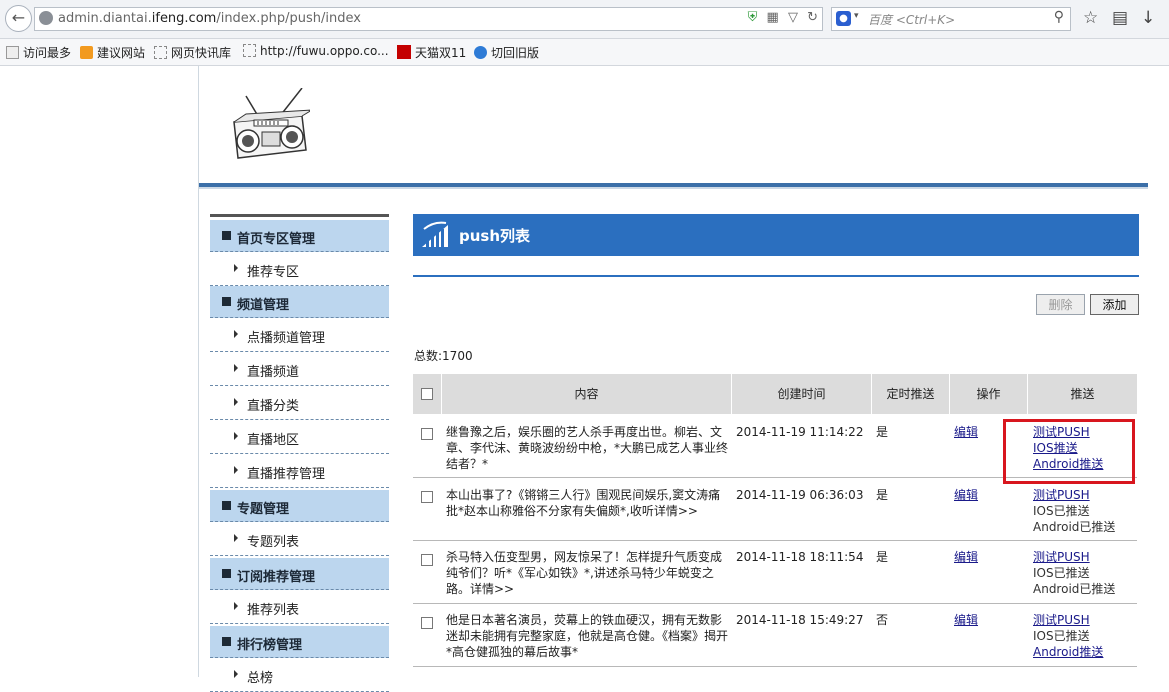 The width and height of the screenshot is (1169, 692). What do you see at coordinates (273, 272) in the screenshot?
I see `sidebar-item-label: 推荐专区` at bounding box center [273, 272].